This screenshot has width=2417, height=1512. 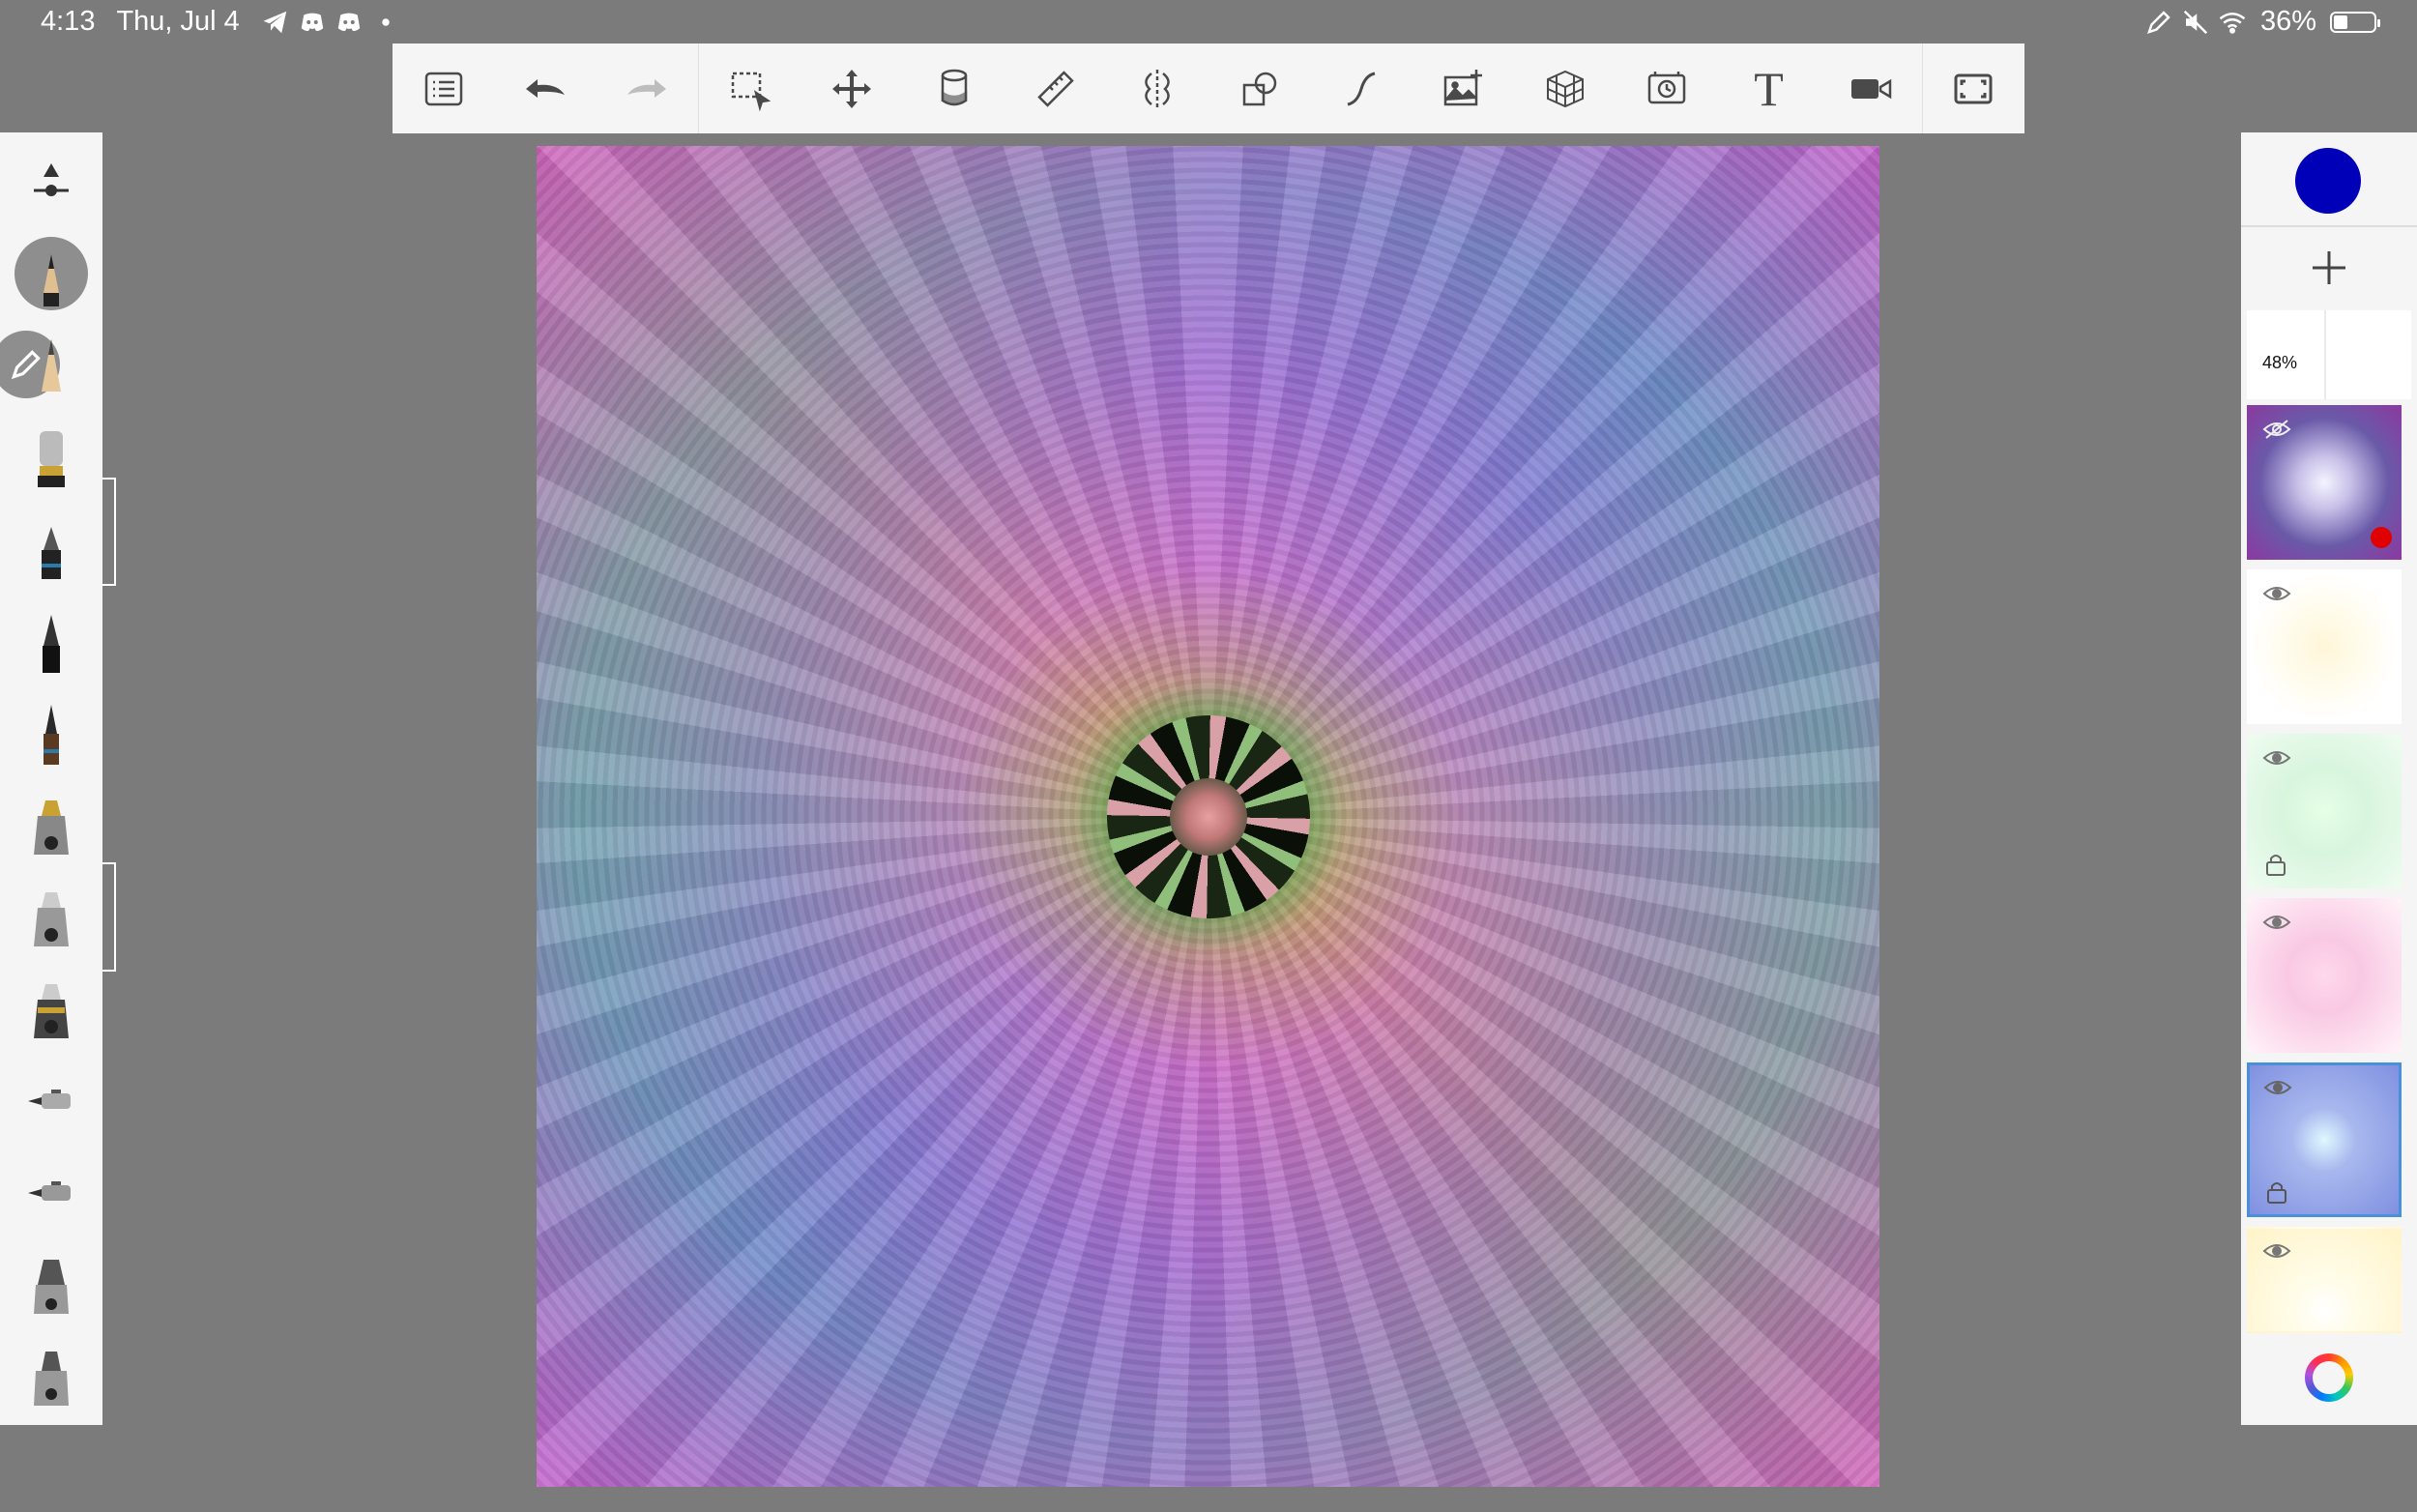 I want to click on ink-brush-icon, so click(x=51, y=733).